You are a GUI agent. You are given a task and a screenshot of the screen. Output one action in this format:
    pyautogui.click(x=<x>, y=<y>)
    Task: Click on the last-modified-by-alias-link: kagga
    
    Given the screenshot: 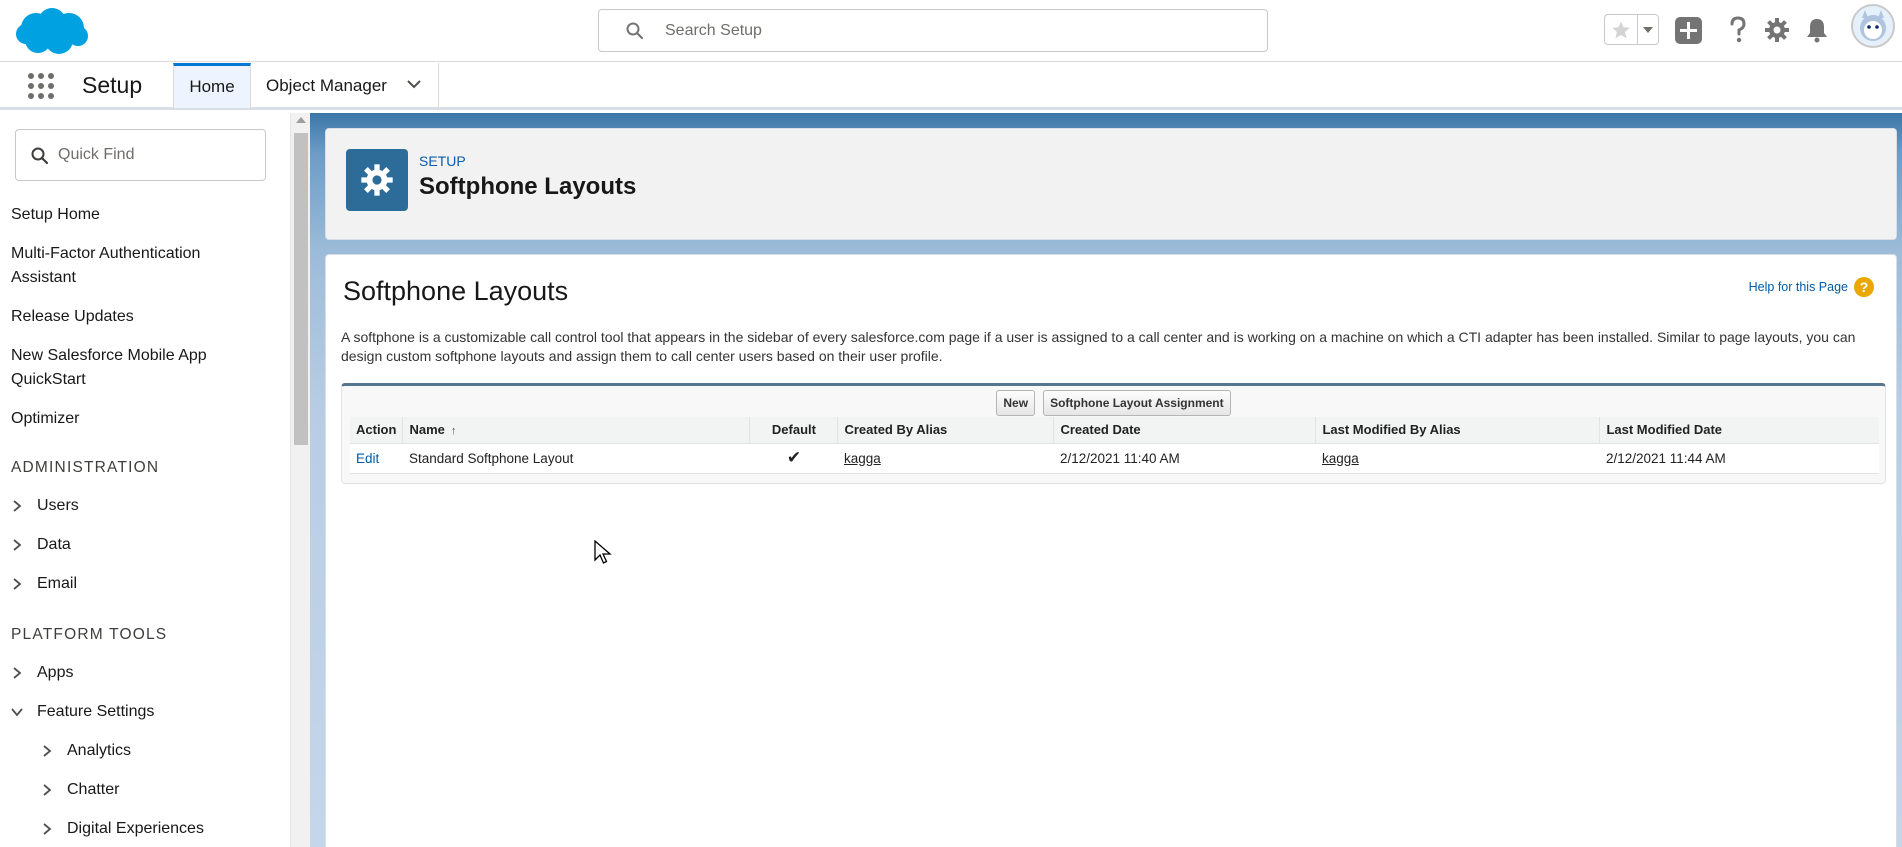 What is the action you would take?
    pyautogui.click(x=1457, y=458)
    